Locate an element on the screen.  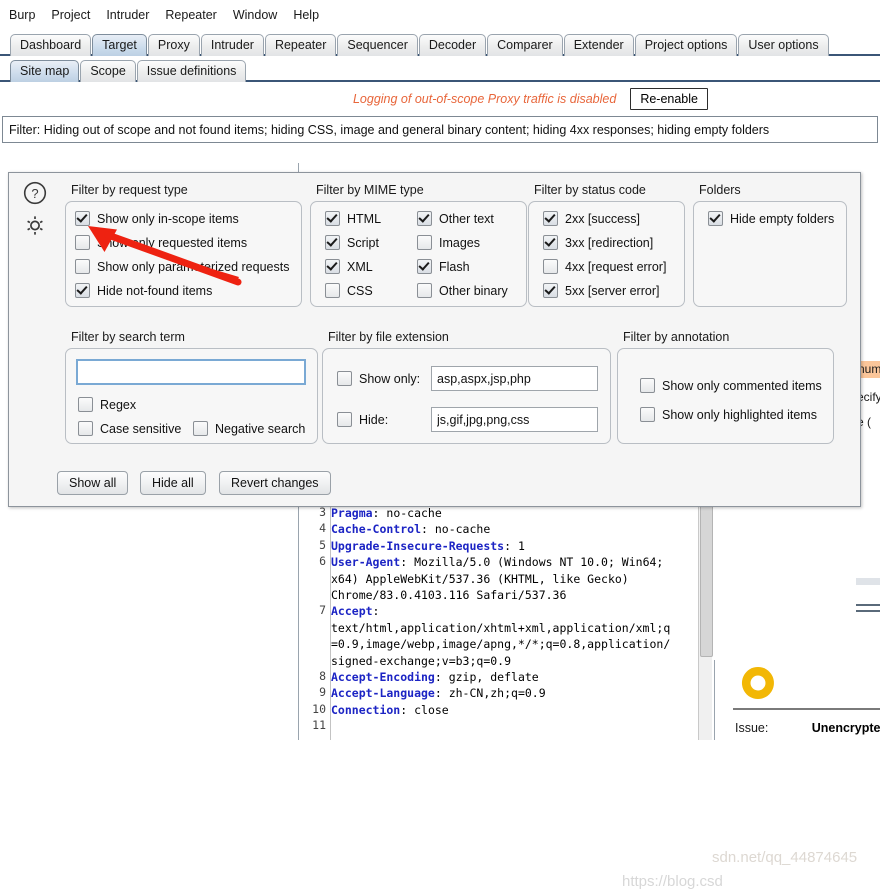
checkbox-script is located at coordinates (332, 242).